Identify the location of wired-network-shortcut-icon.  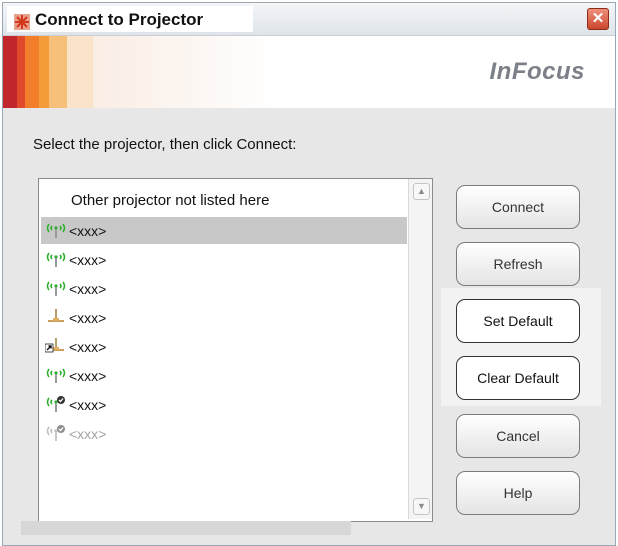
(54, 345).